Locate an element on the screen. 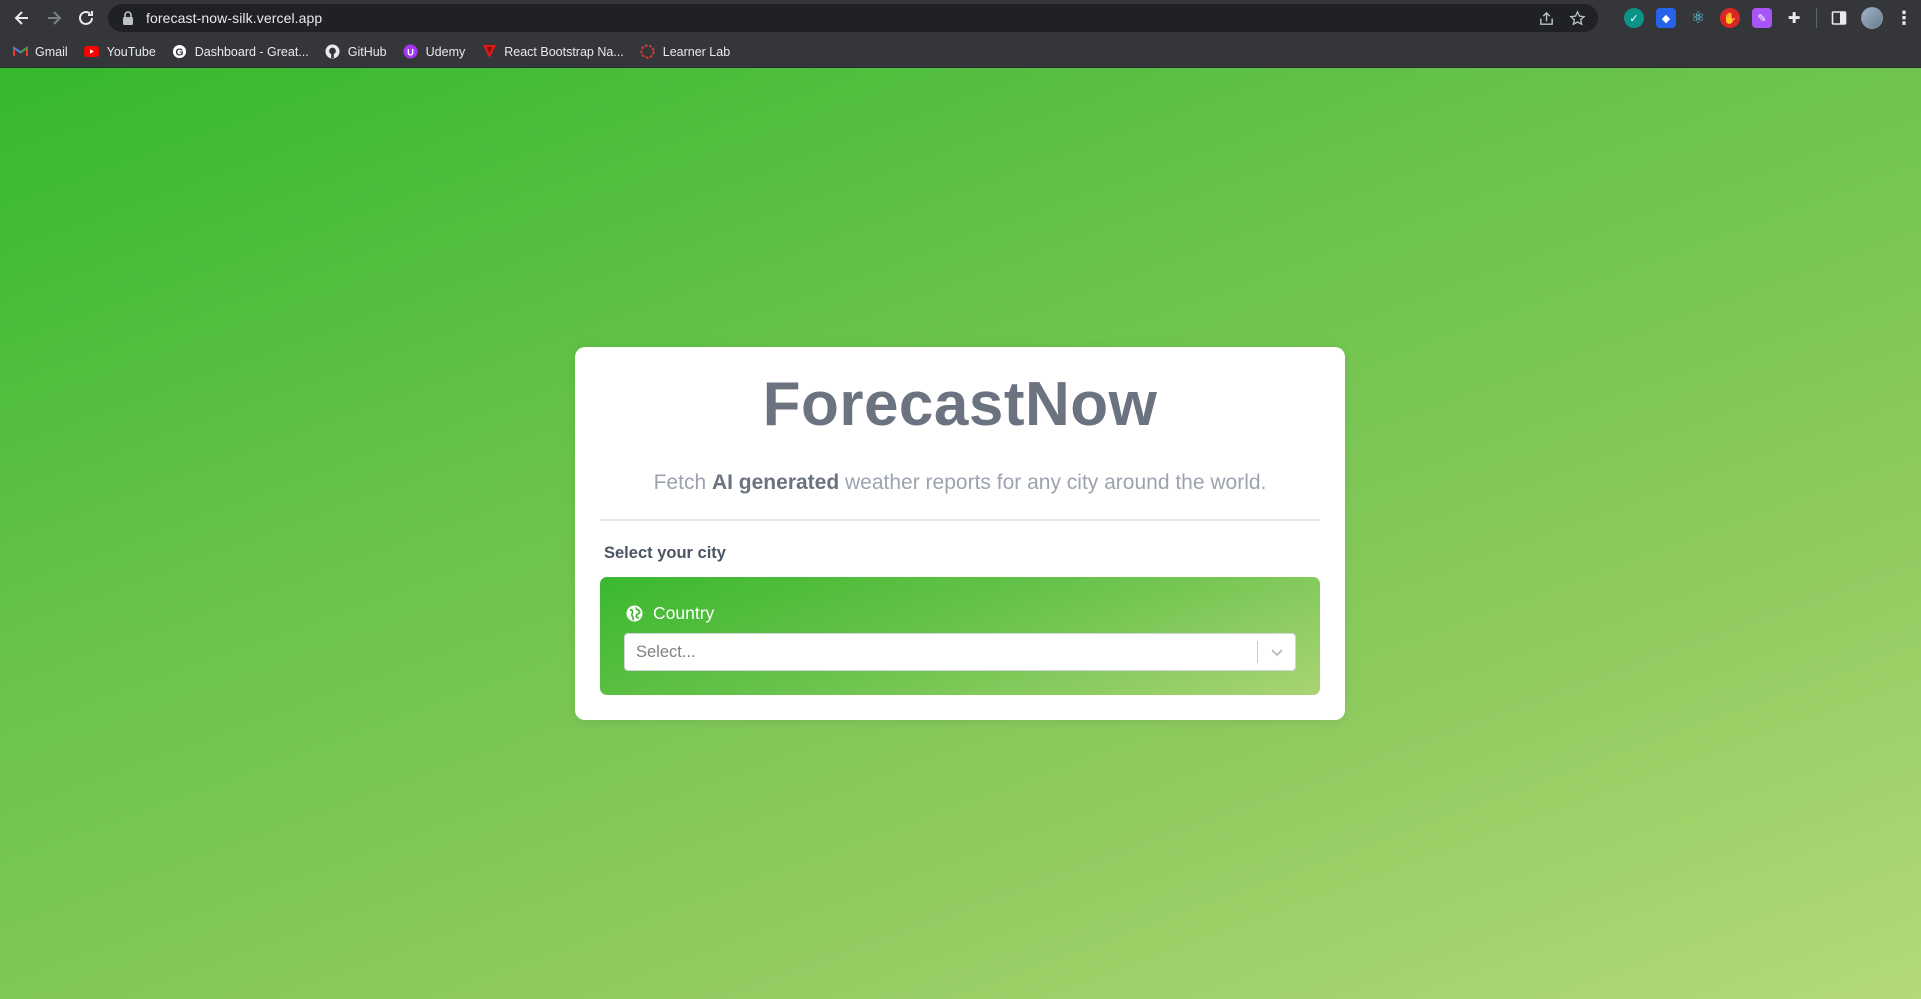 The height and width of the screenshot is (999, 1921). svg-text: U is located at coordinates (410, 52).